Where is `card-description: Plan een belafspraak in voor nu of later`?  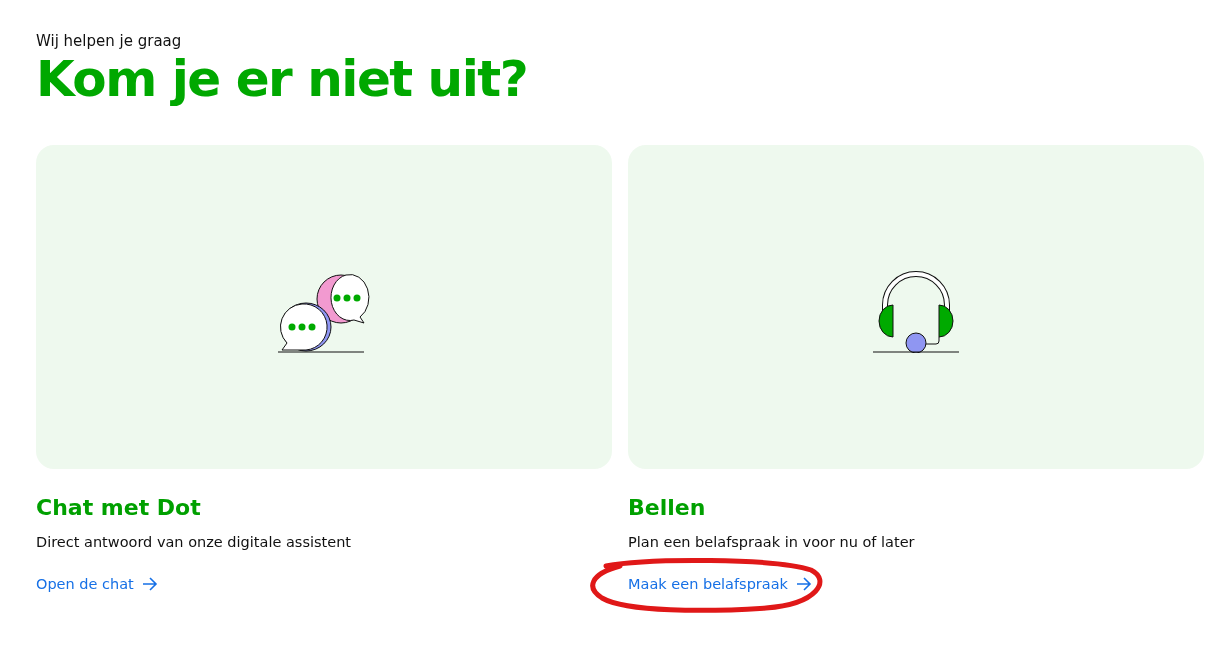
card-description: Plan een belafspraak in voor nu of later is located at coordinates (772, 542).